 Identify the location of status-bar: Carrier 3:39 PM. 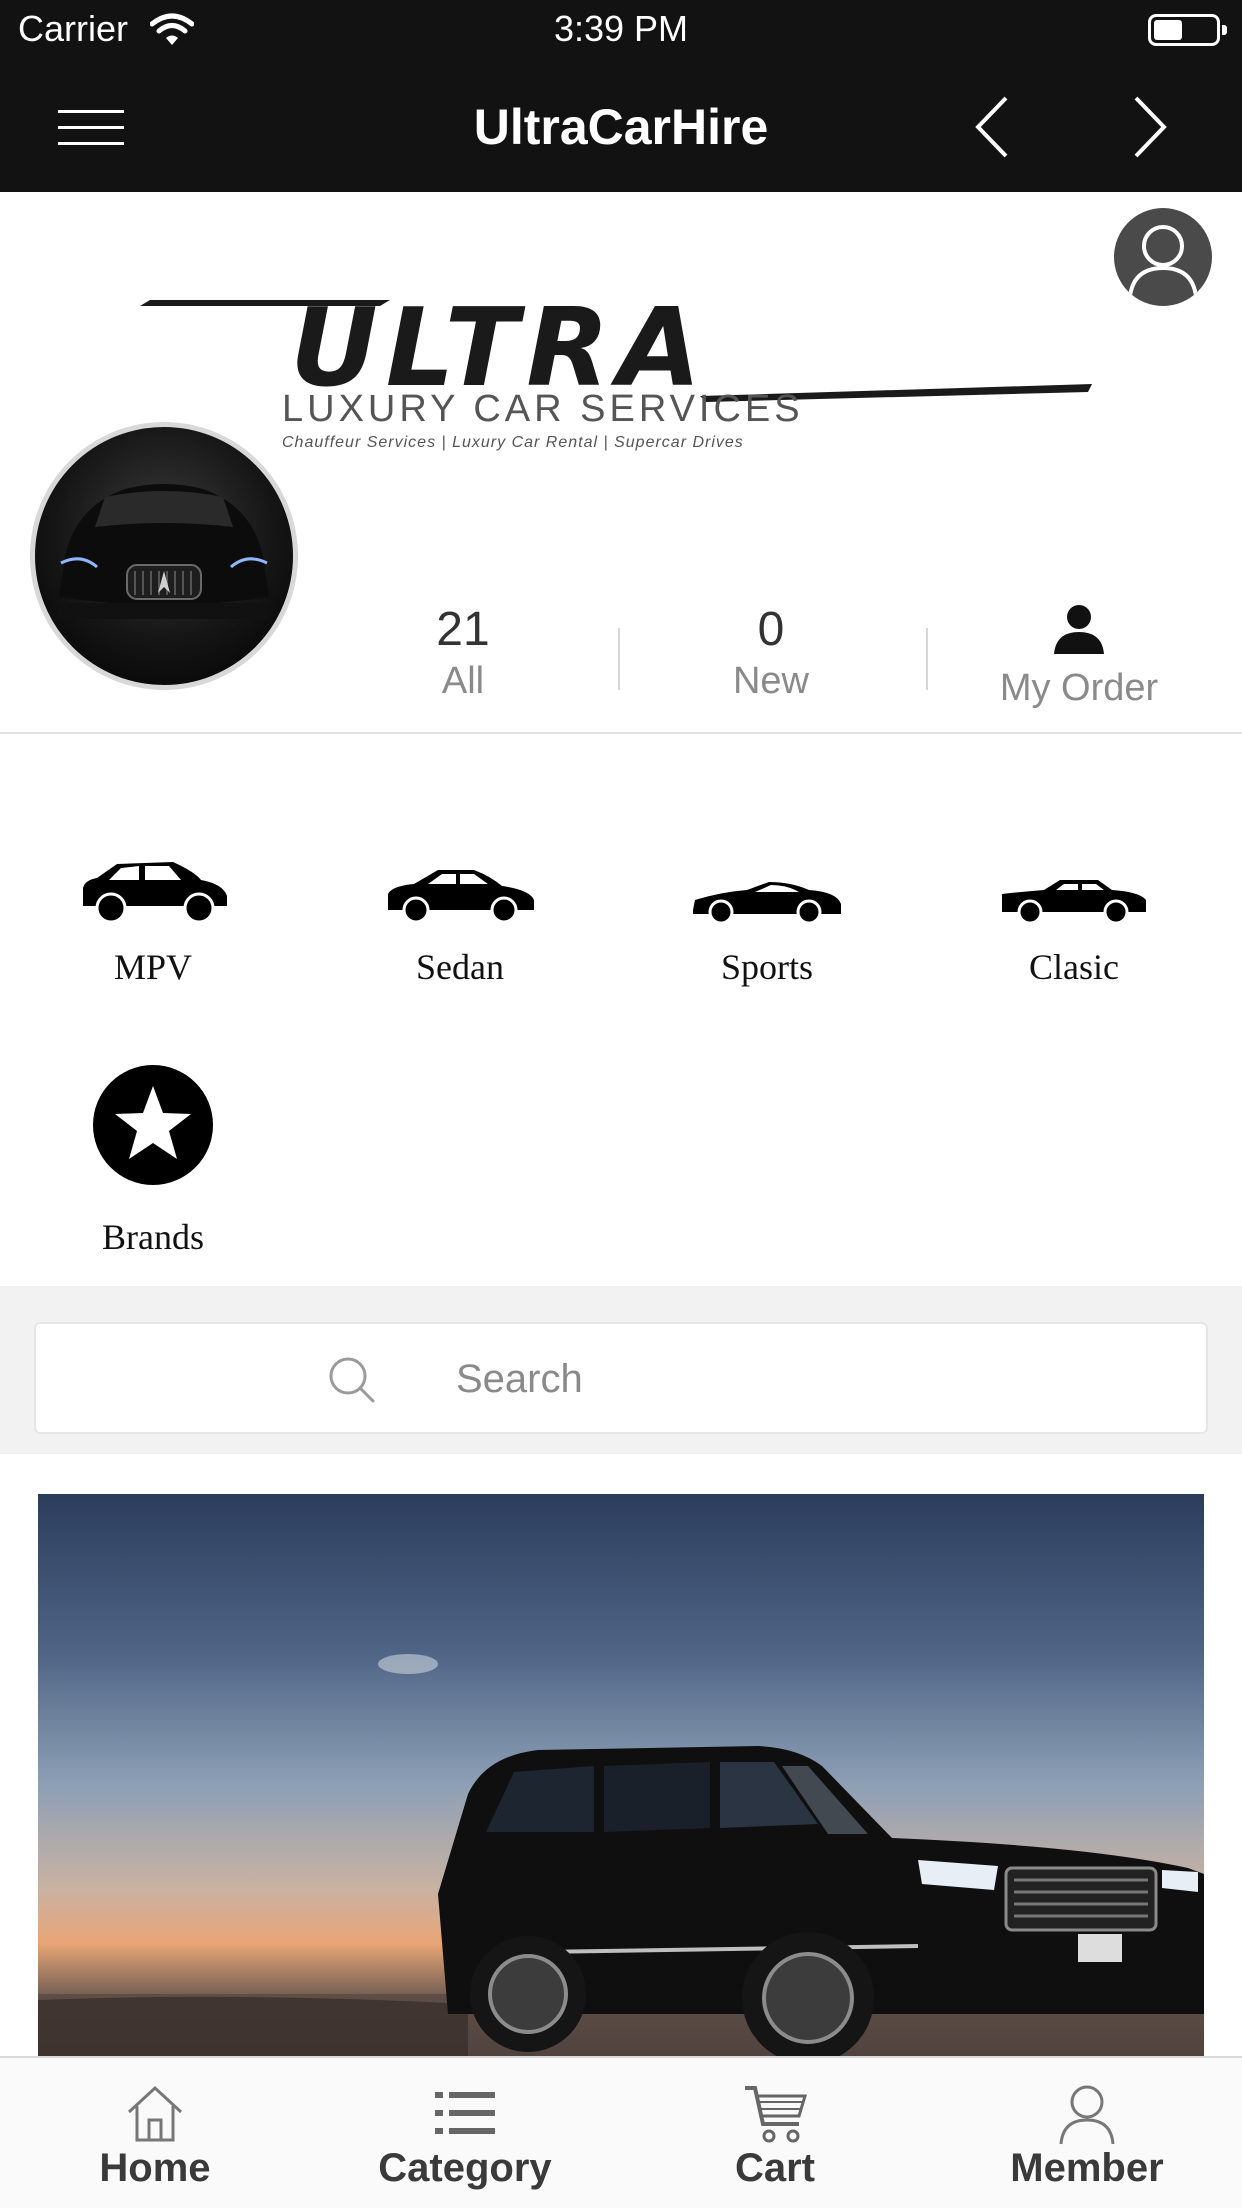
(621, 31).